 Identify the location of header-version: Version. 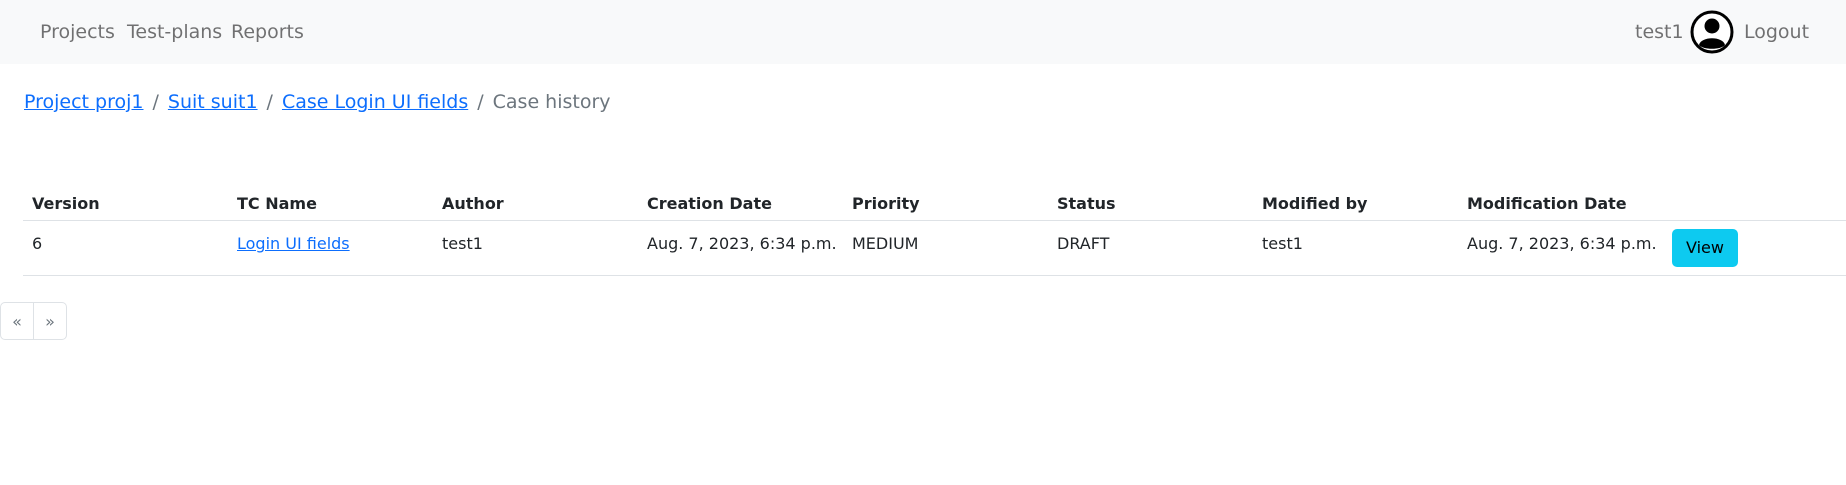
(125, 203).